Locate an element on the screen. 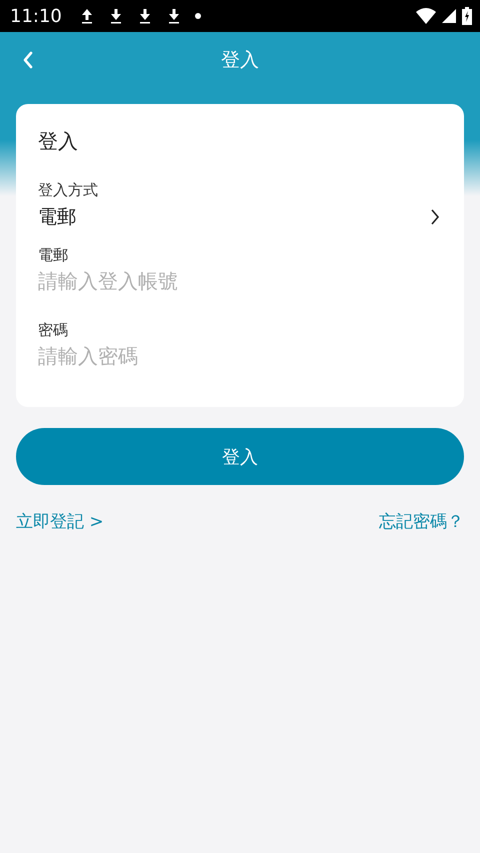 The height and width of the screenshot is (853, 480). signal-icon is located at coordinates (449, 16).